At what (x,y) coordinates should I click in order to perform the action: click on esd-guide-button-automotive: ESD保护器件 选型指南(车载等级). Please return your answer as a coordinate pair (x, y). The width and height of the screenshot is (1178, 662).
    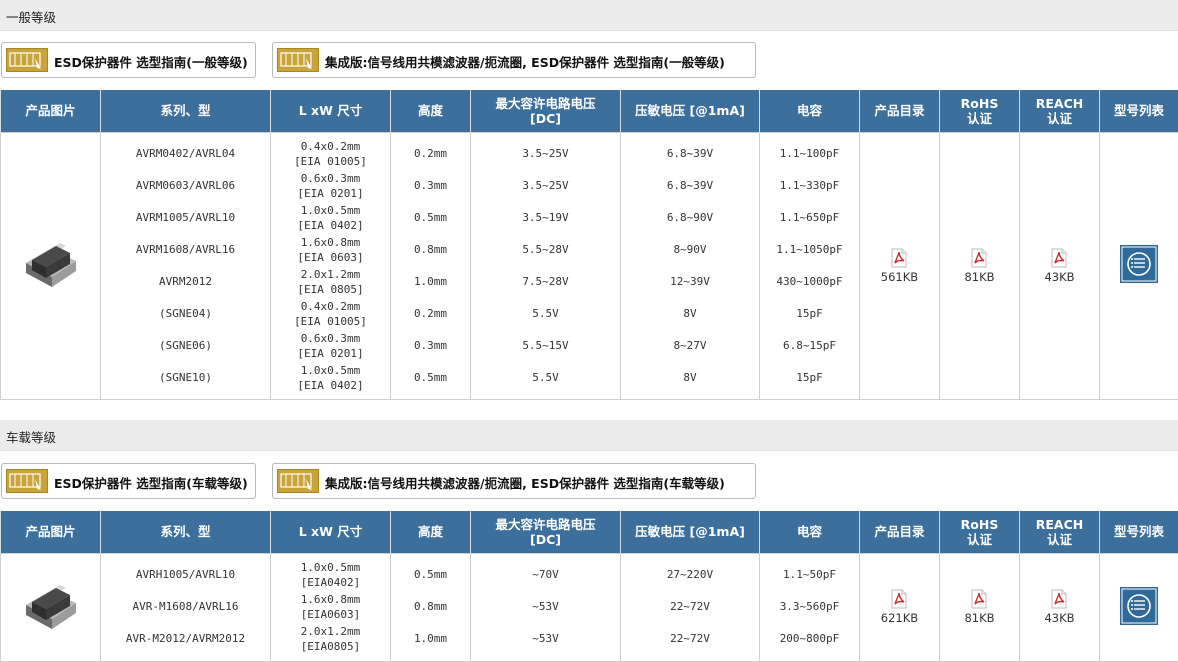
    Looking at the image, I should click on (128, 481).